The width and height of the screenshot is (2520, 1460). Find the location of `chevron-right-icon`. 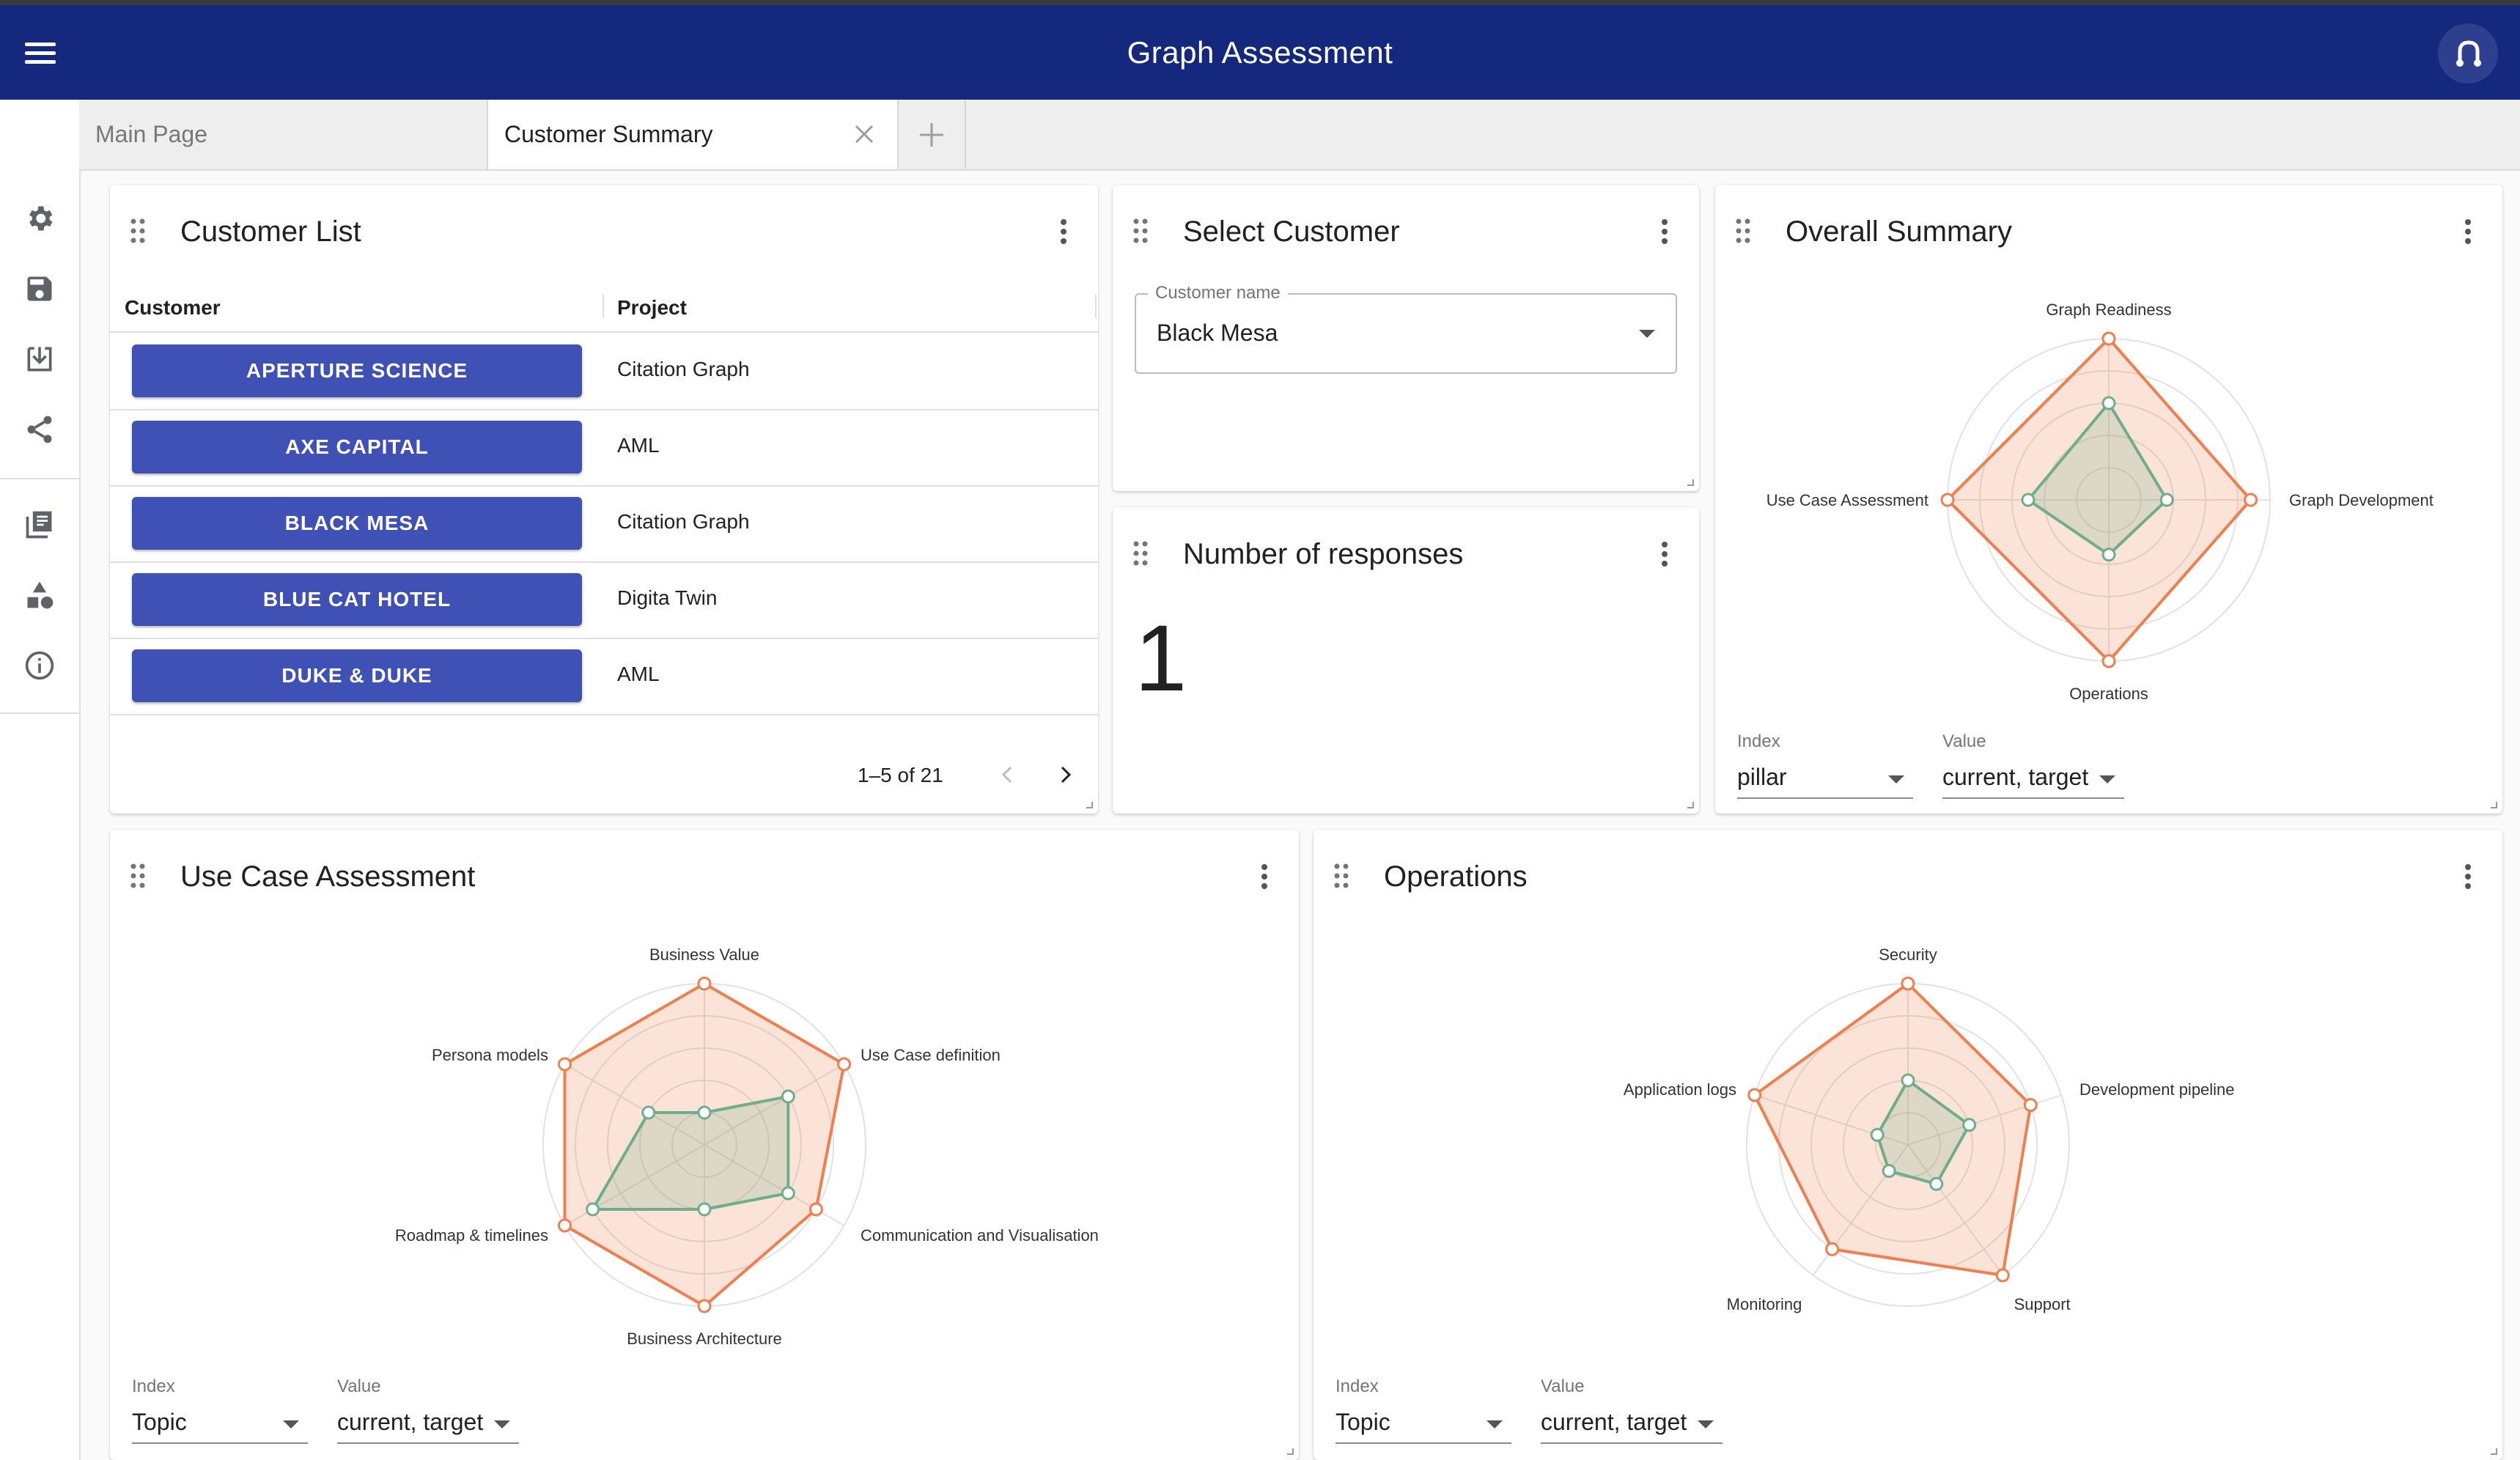

chevron-right-icon is located at coordinates (1065, 774).